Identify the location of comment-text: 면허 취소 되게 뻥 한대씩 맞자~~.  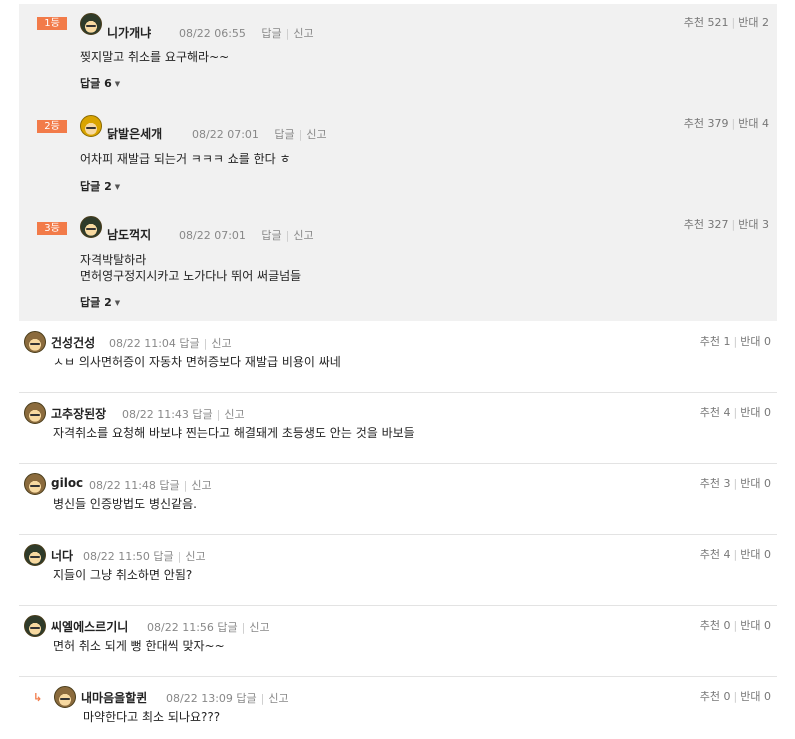
(139, 646).